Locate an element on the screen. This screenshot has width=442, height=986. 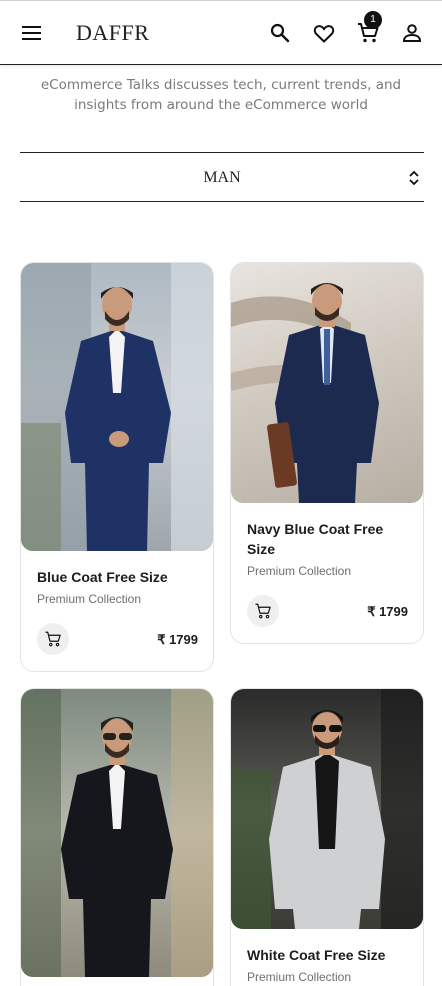
user-icon is located at coordinates (412, 33).